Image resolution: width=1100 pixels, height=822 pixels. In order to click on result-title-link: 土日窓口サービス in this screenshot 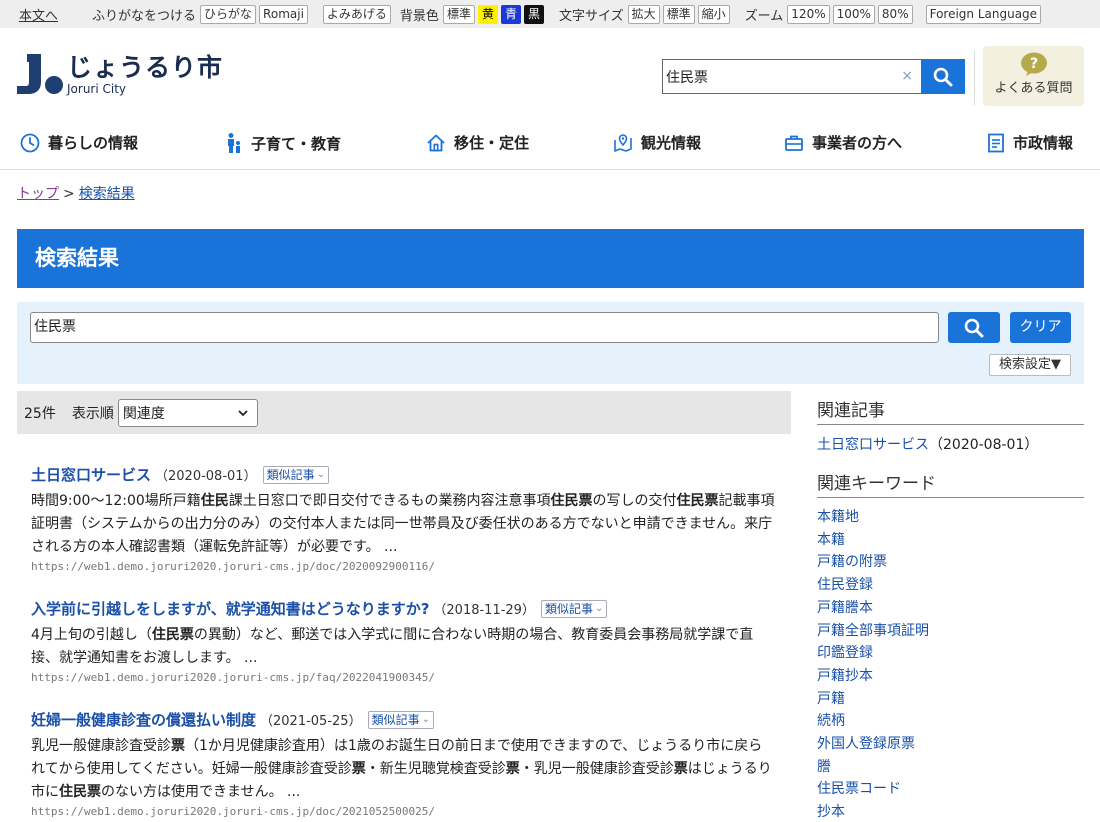, I will do `click(91, 474)`.